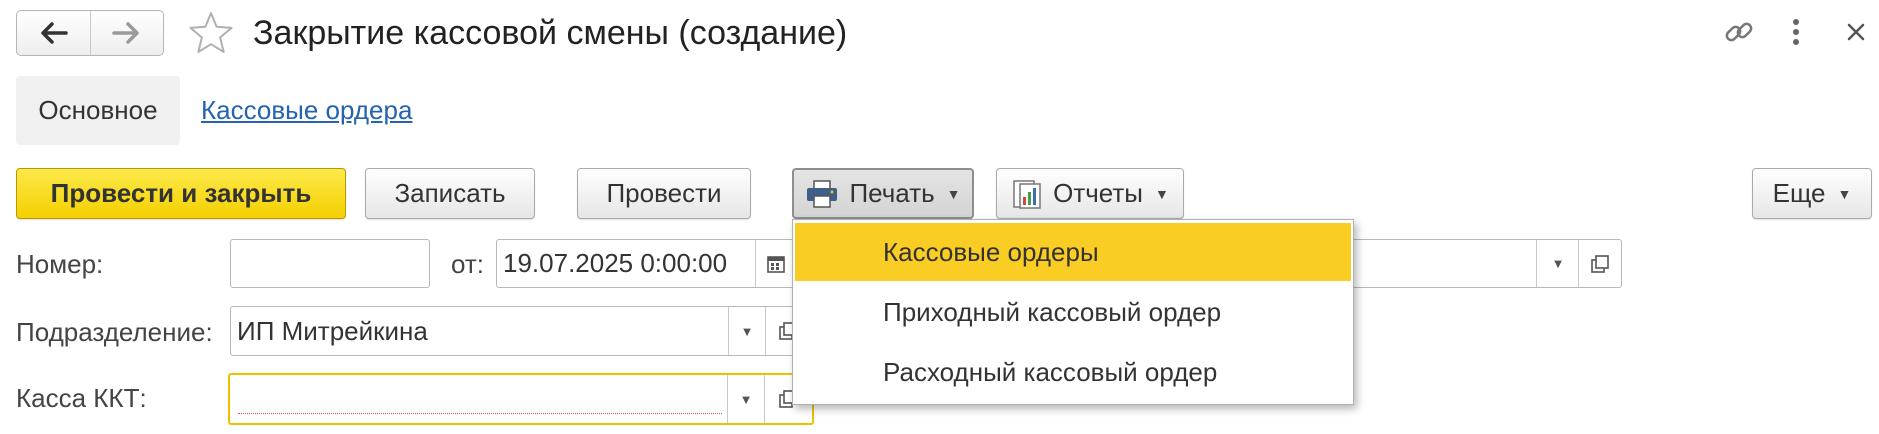 This screenshot has height=434, width=1879. I want to click on register-dropdown-button: ▼, so click(745, 399).